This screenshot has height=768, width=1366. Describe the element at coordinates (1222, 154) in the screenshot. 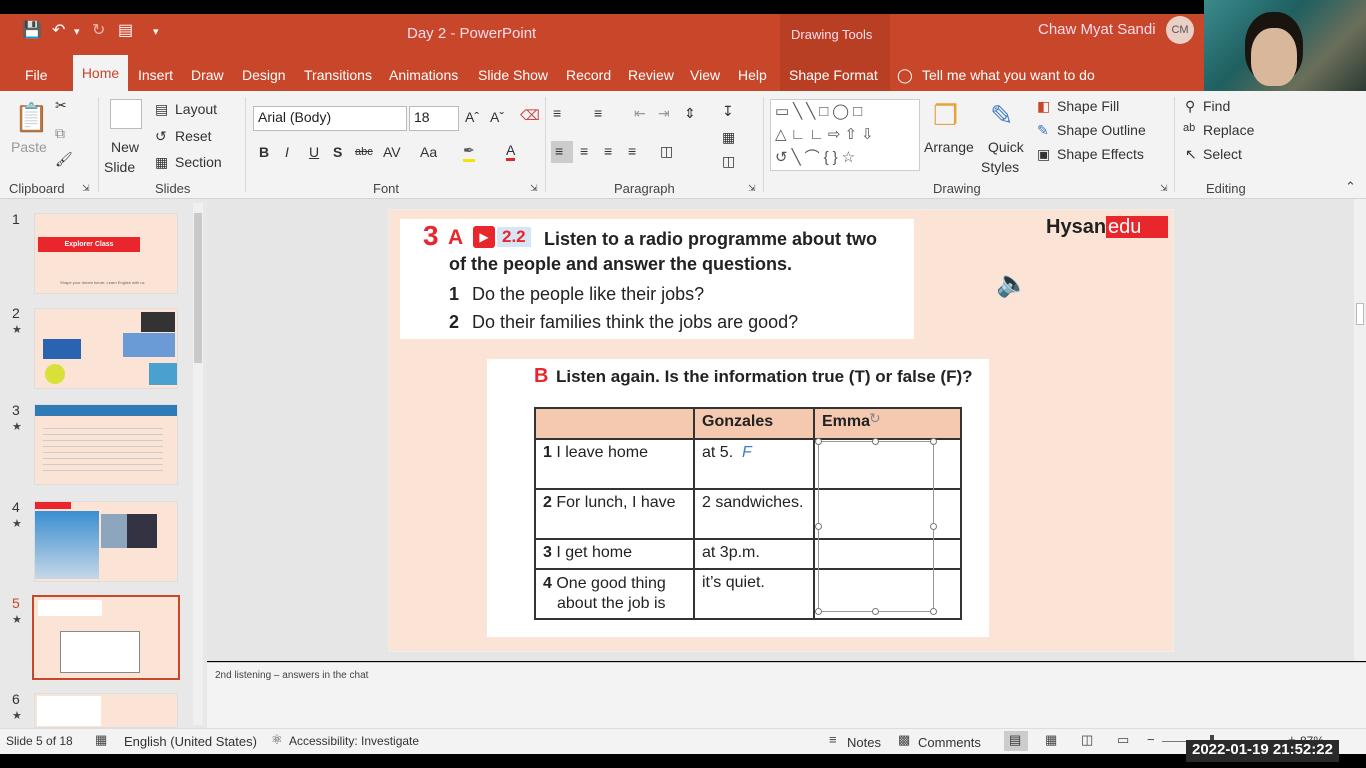

I see `select-button: Select` at that location.